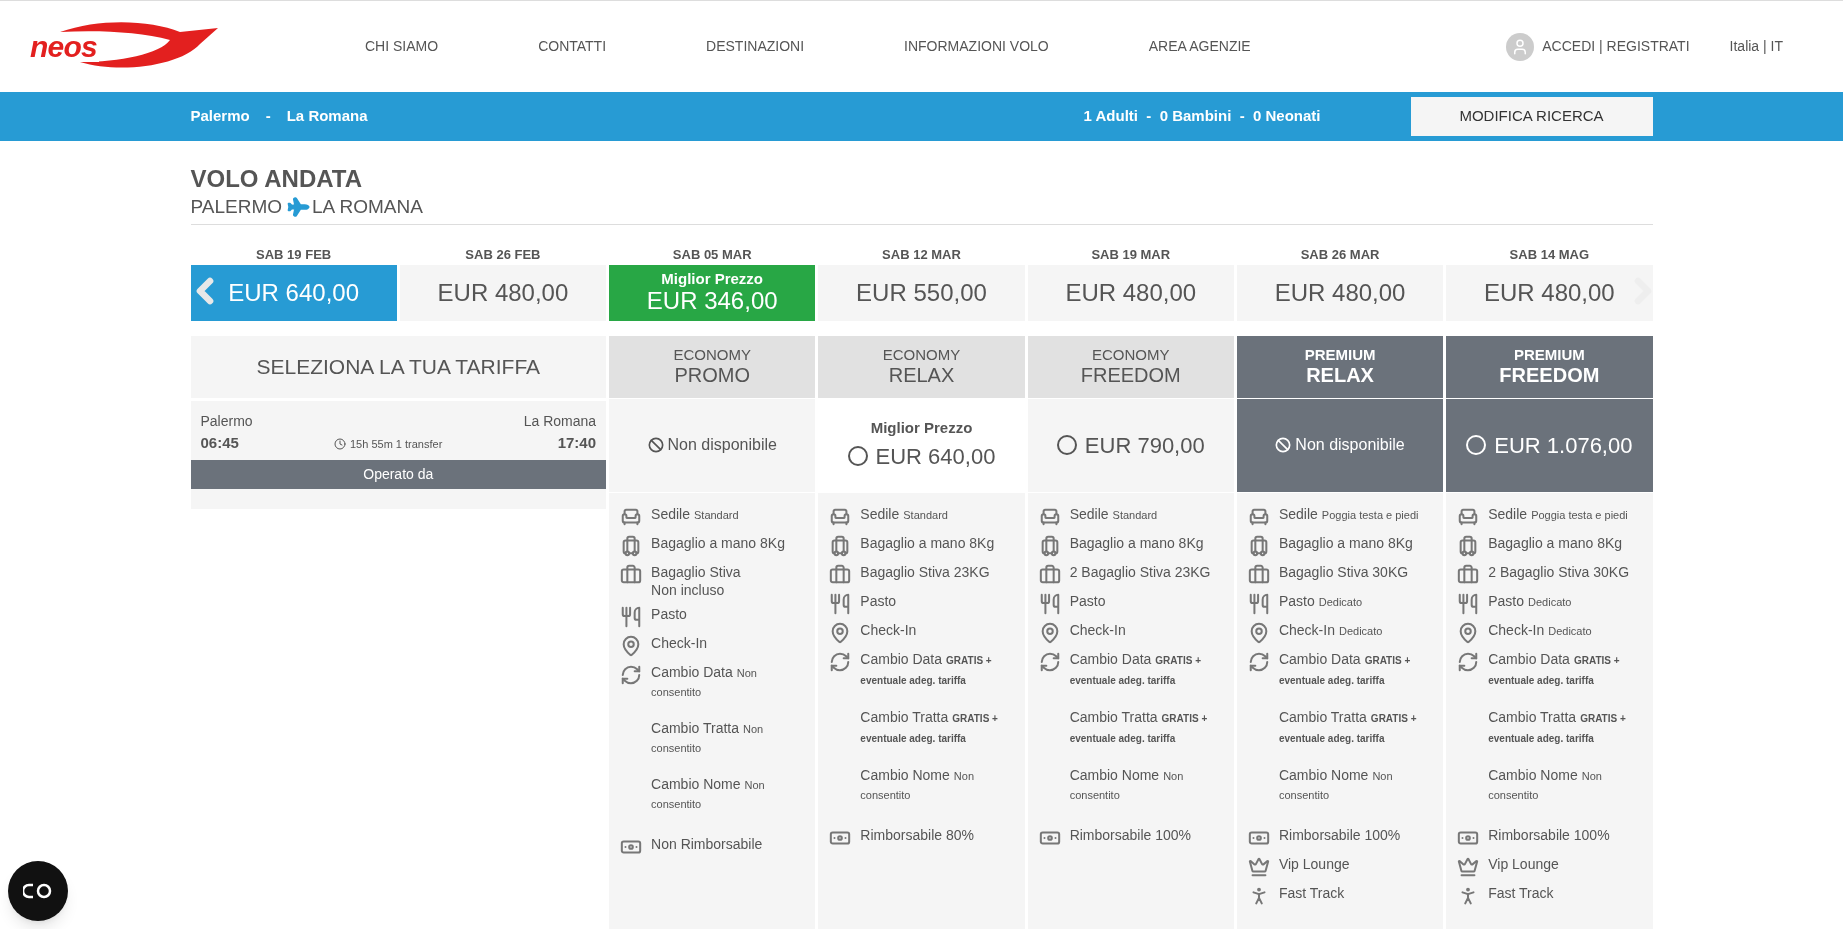 The height and width of the screenshot is (929, 1843). I want to click on nav-link: INFORMAZIONI VOLO, so click(976, 46).